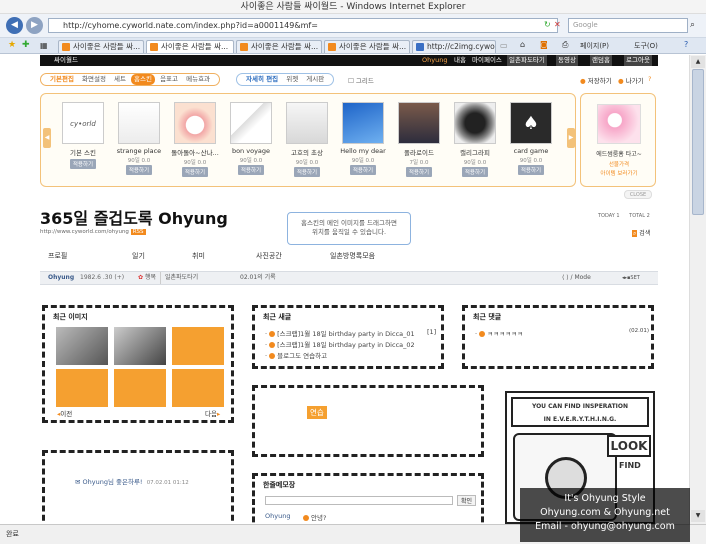  What do you see at coordinates (169, 79) in the screenshot?
I see `tab-sound: 음표고` at bounding box center [169, 79].